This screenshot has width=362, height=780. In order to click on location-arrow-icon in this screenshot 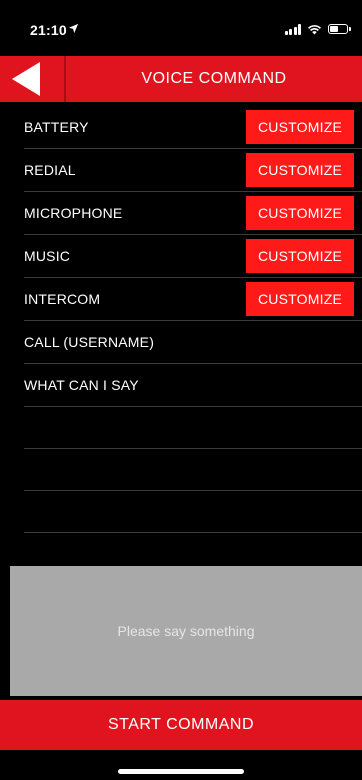, I will do `click(73, 28)`.